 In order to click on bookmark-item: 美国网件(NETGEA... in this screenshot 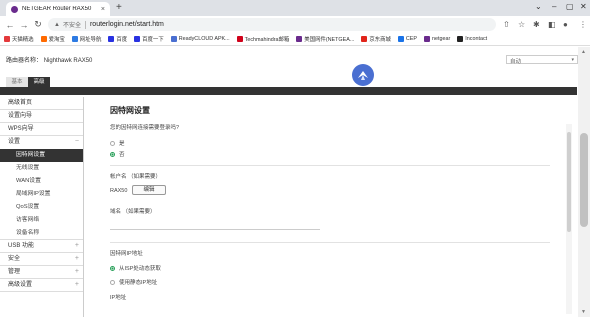, I will do `click(325, 39)`.